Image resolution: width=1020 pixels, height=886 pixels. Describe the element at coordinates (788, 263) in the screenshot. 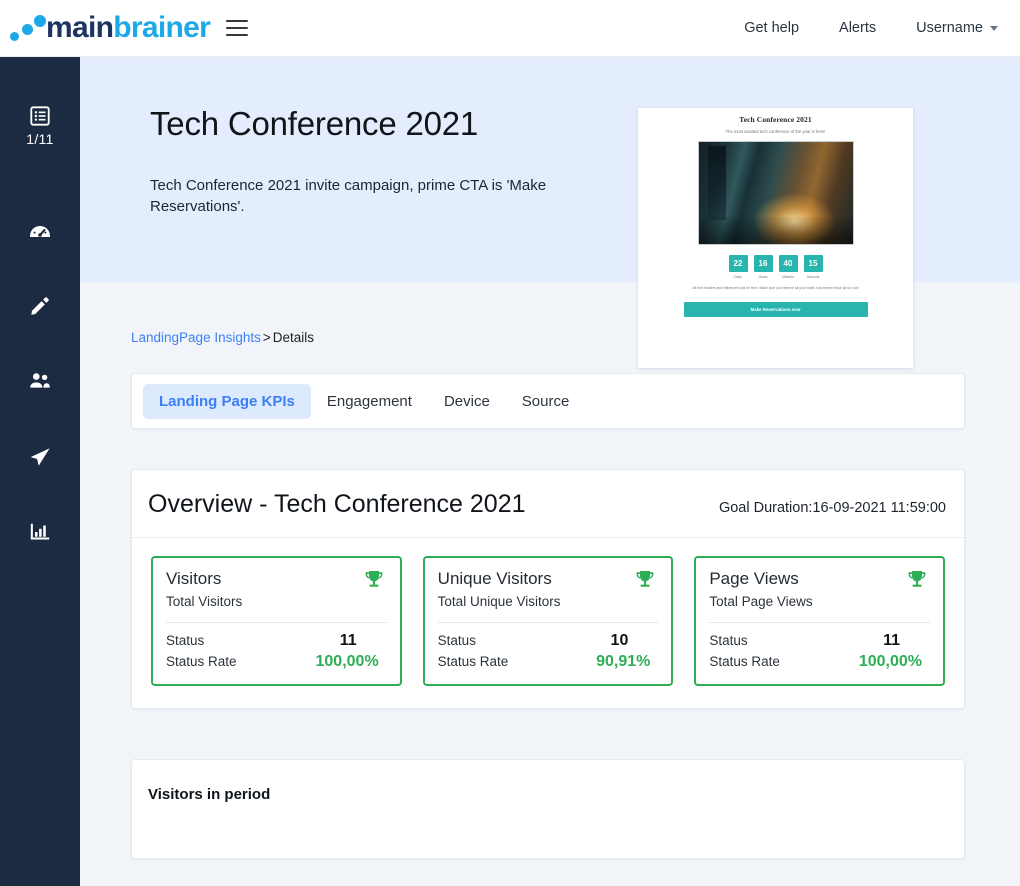

I see `countdown-minutes-value: 40` at that location.